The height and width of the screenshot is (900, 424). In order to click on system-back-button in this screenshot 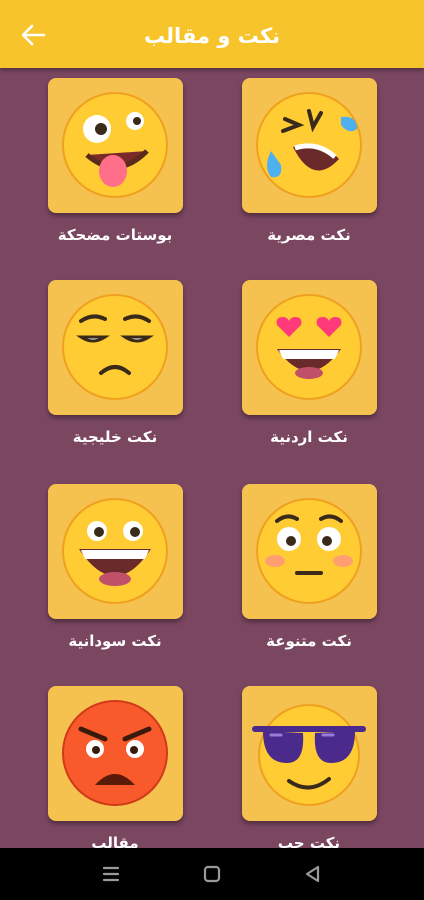, I will do `click(313, 874)`.